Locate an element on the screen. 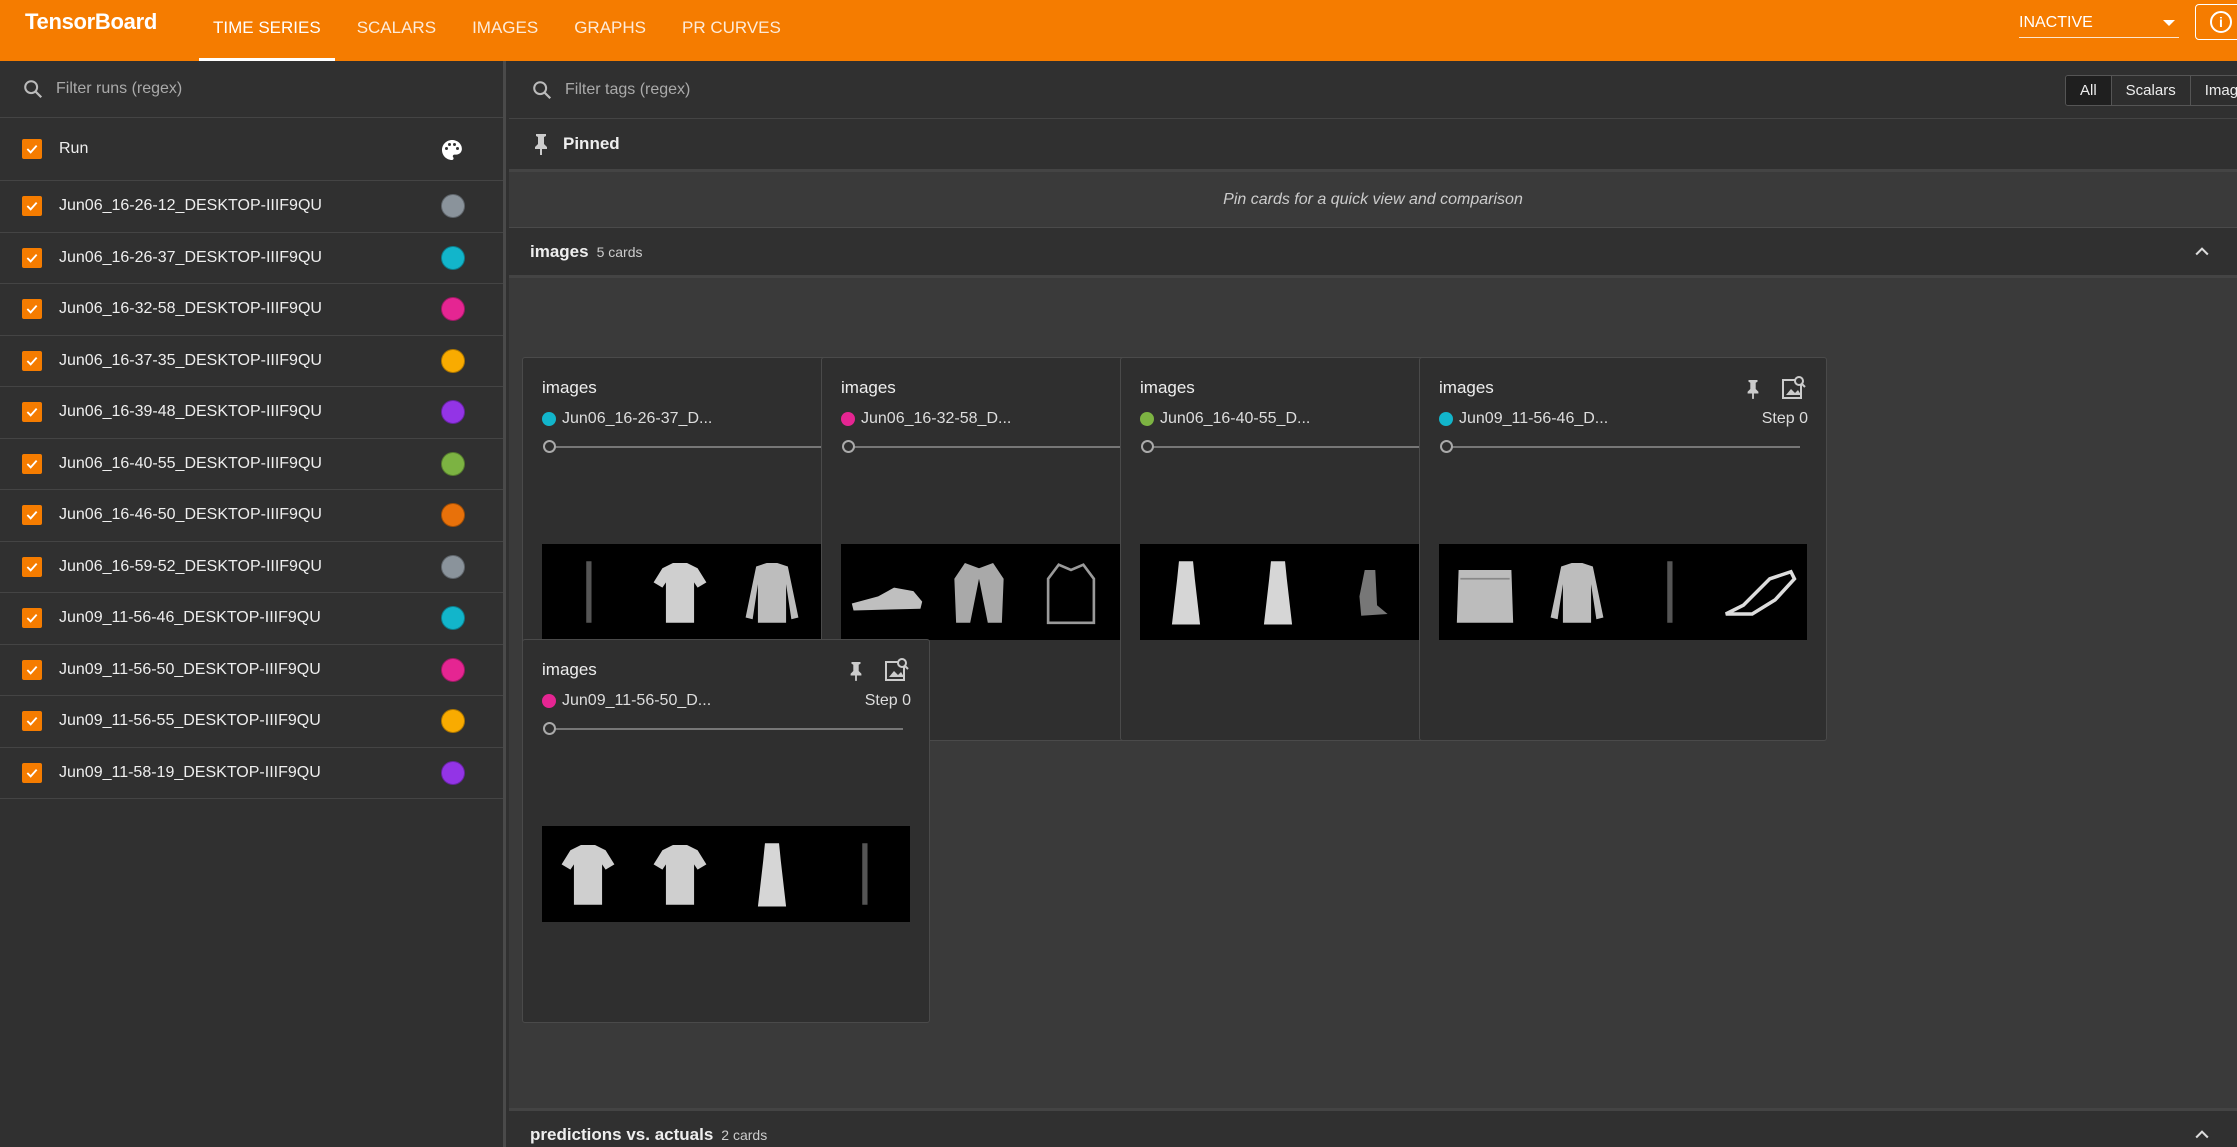  card-step: Step 0 is located at coordinates (1784, 418).